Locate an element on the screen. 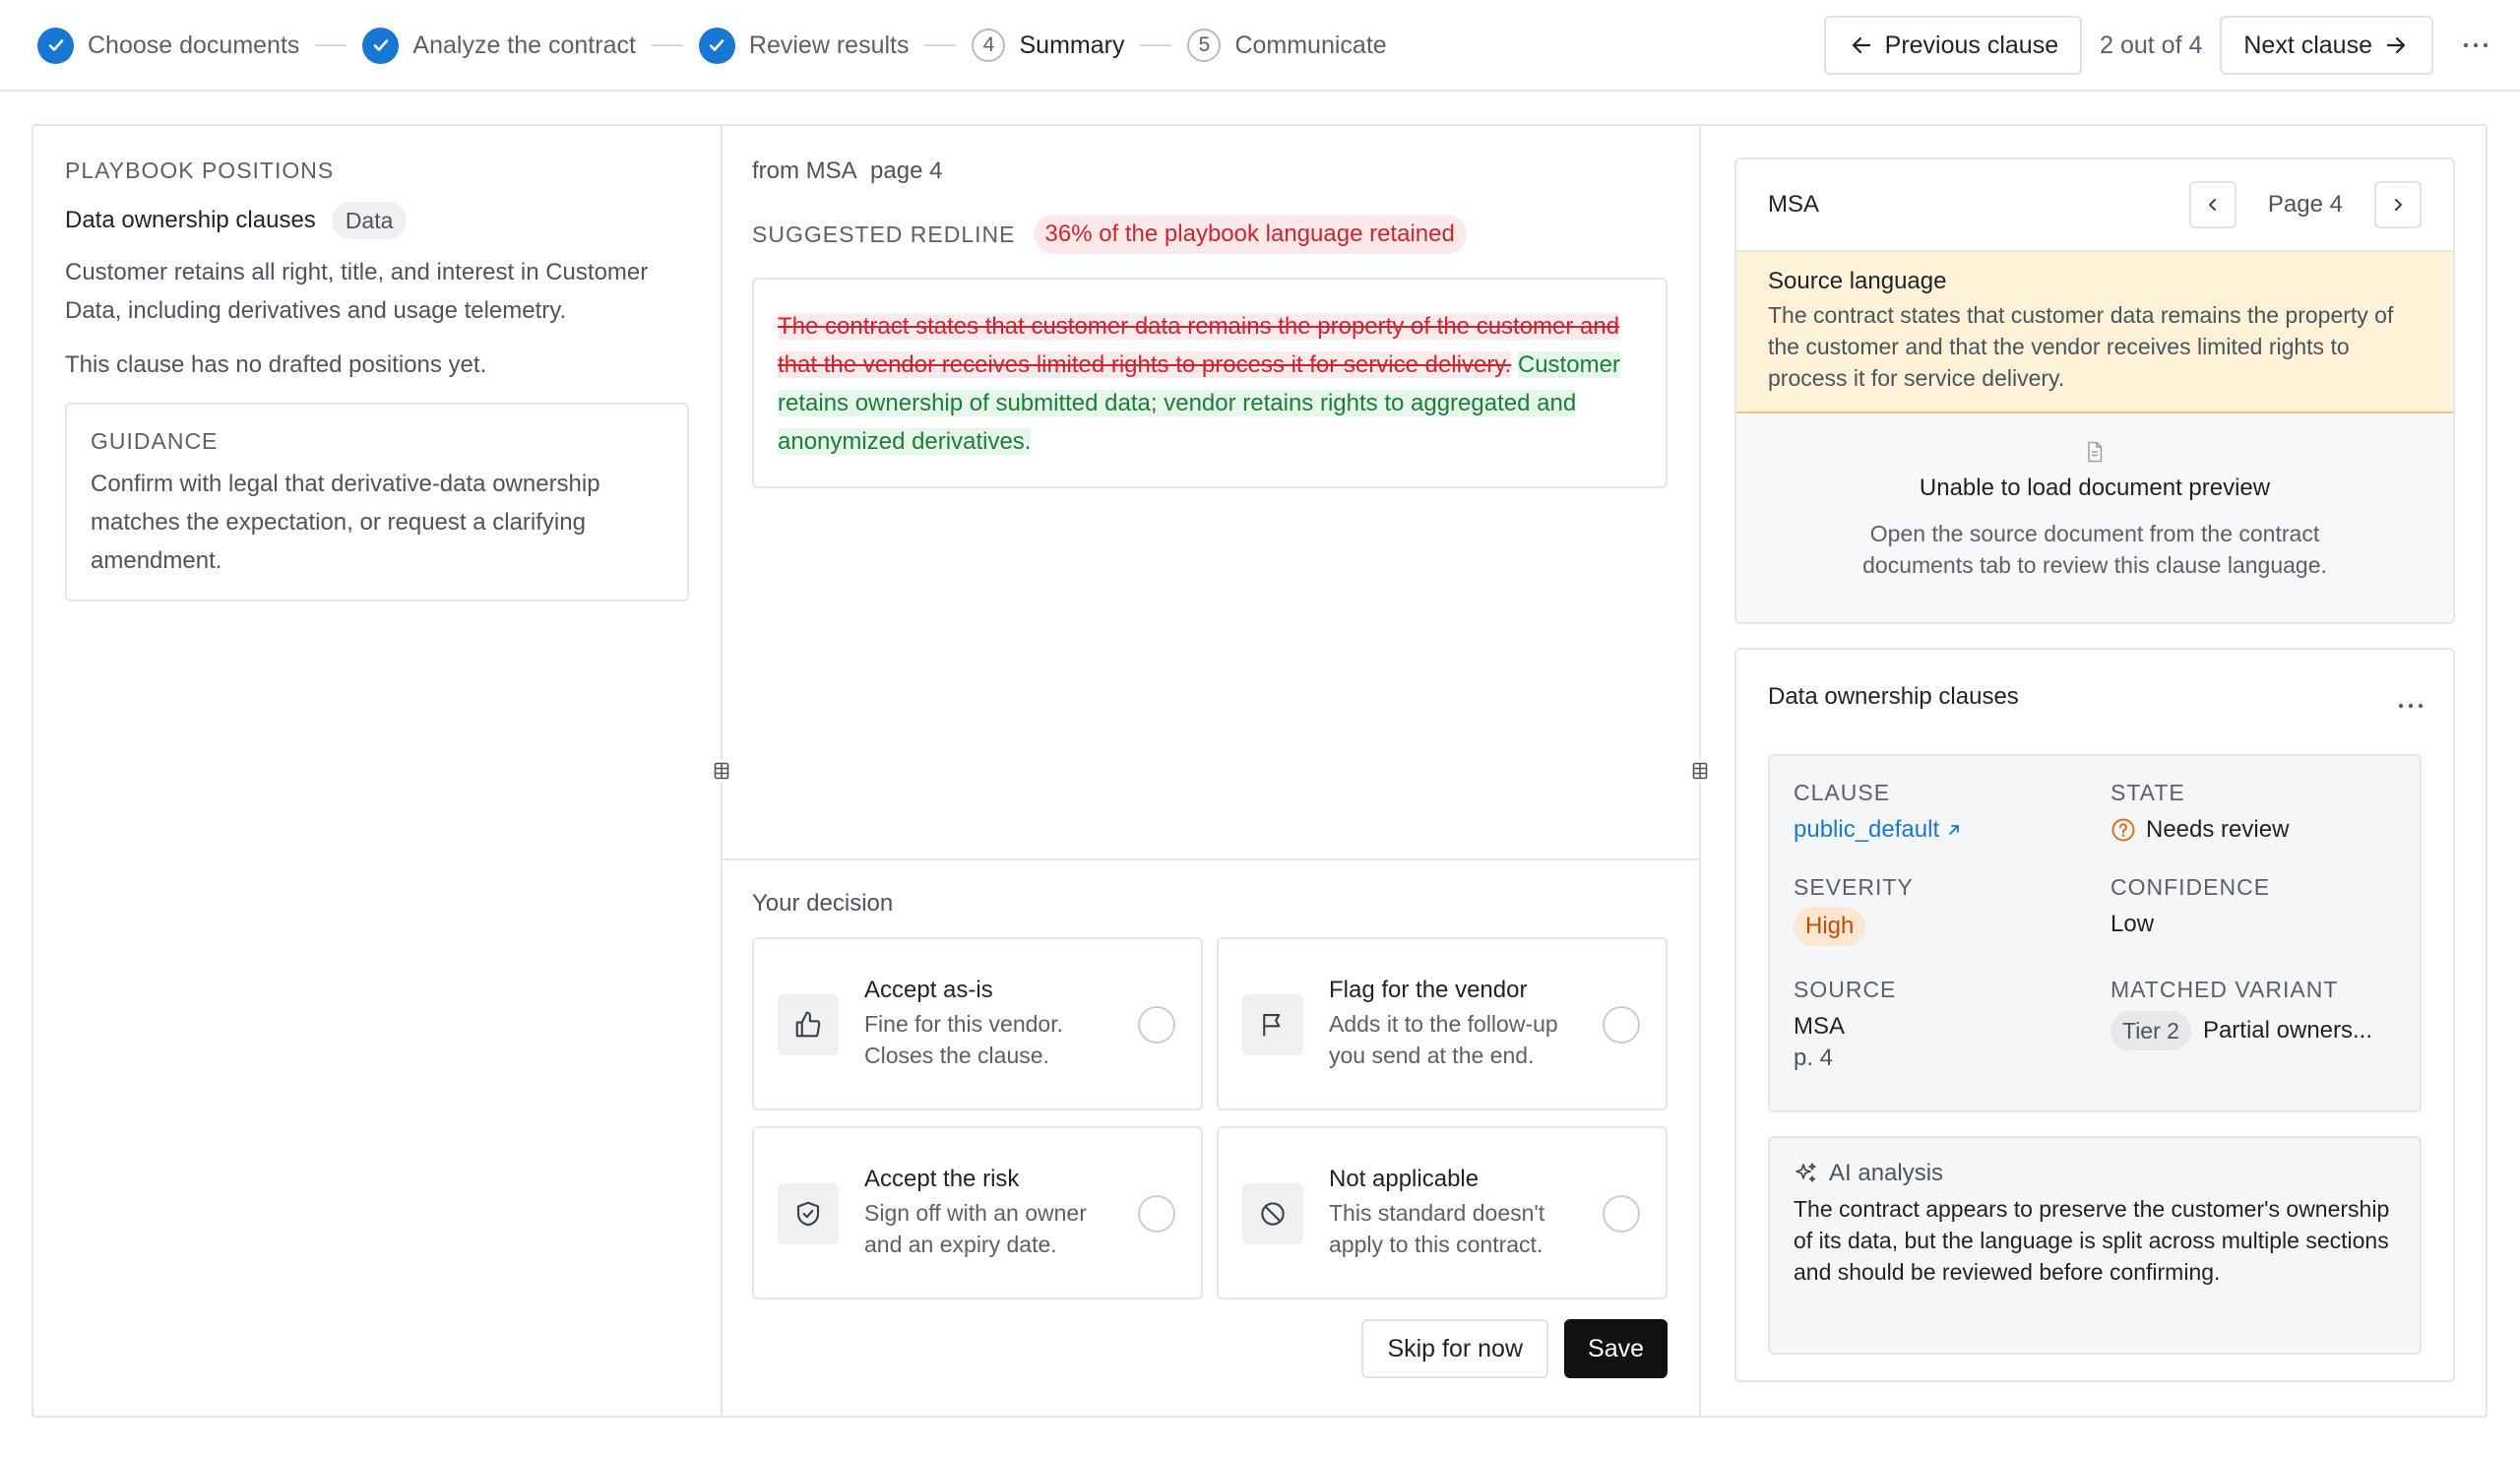 This screenshot has width=2520, height=1457. document-header: MSA Page 4 is located at coordinates (2094, 204).